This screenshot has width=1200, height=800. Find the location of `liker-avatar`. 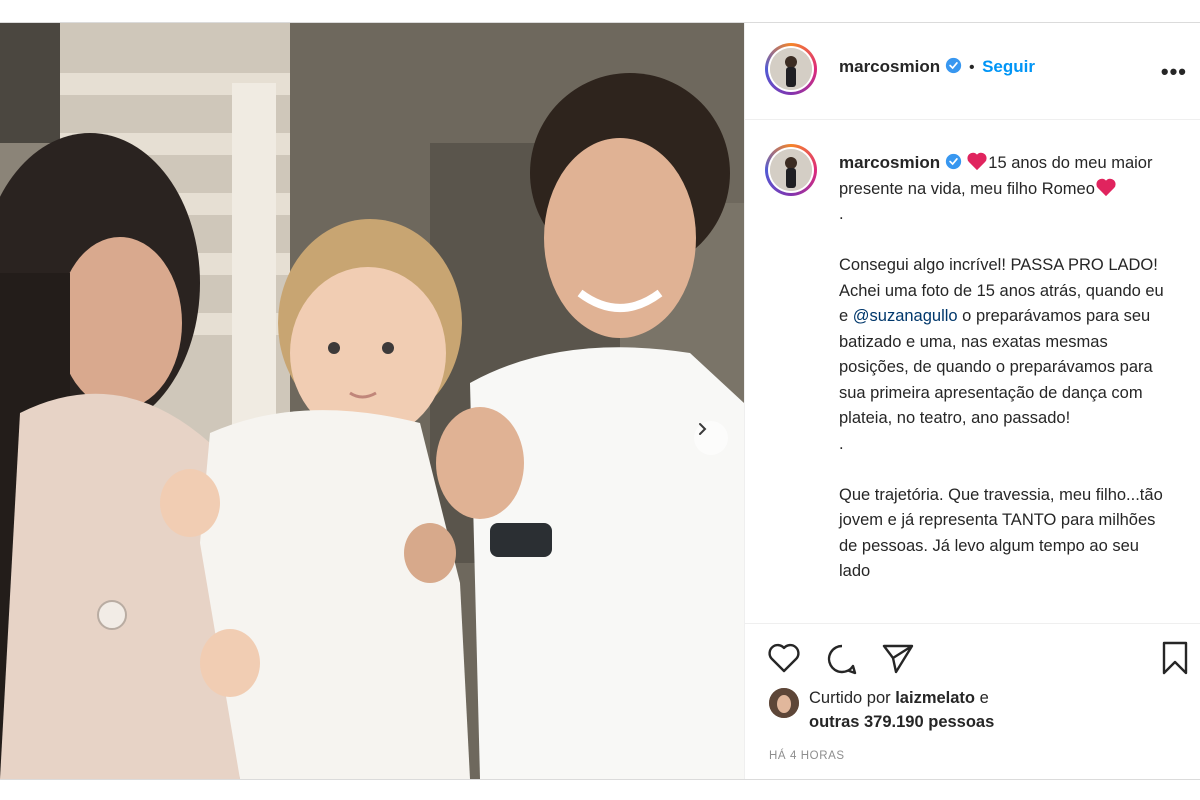

liker-avatar is located at coordinates (784, 703).